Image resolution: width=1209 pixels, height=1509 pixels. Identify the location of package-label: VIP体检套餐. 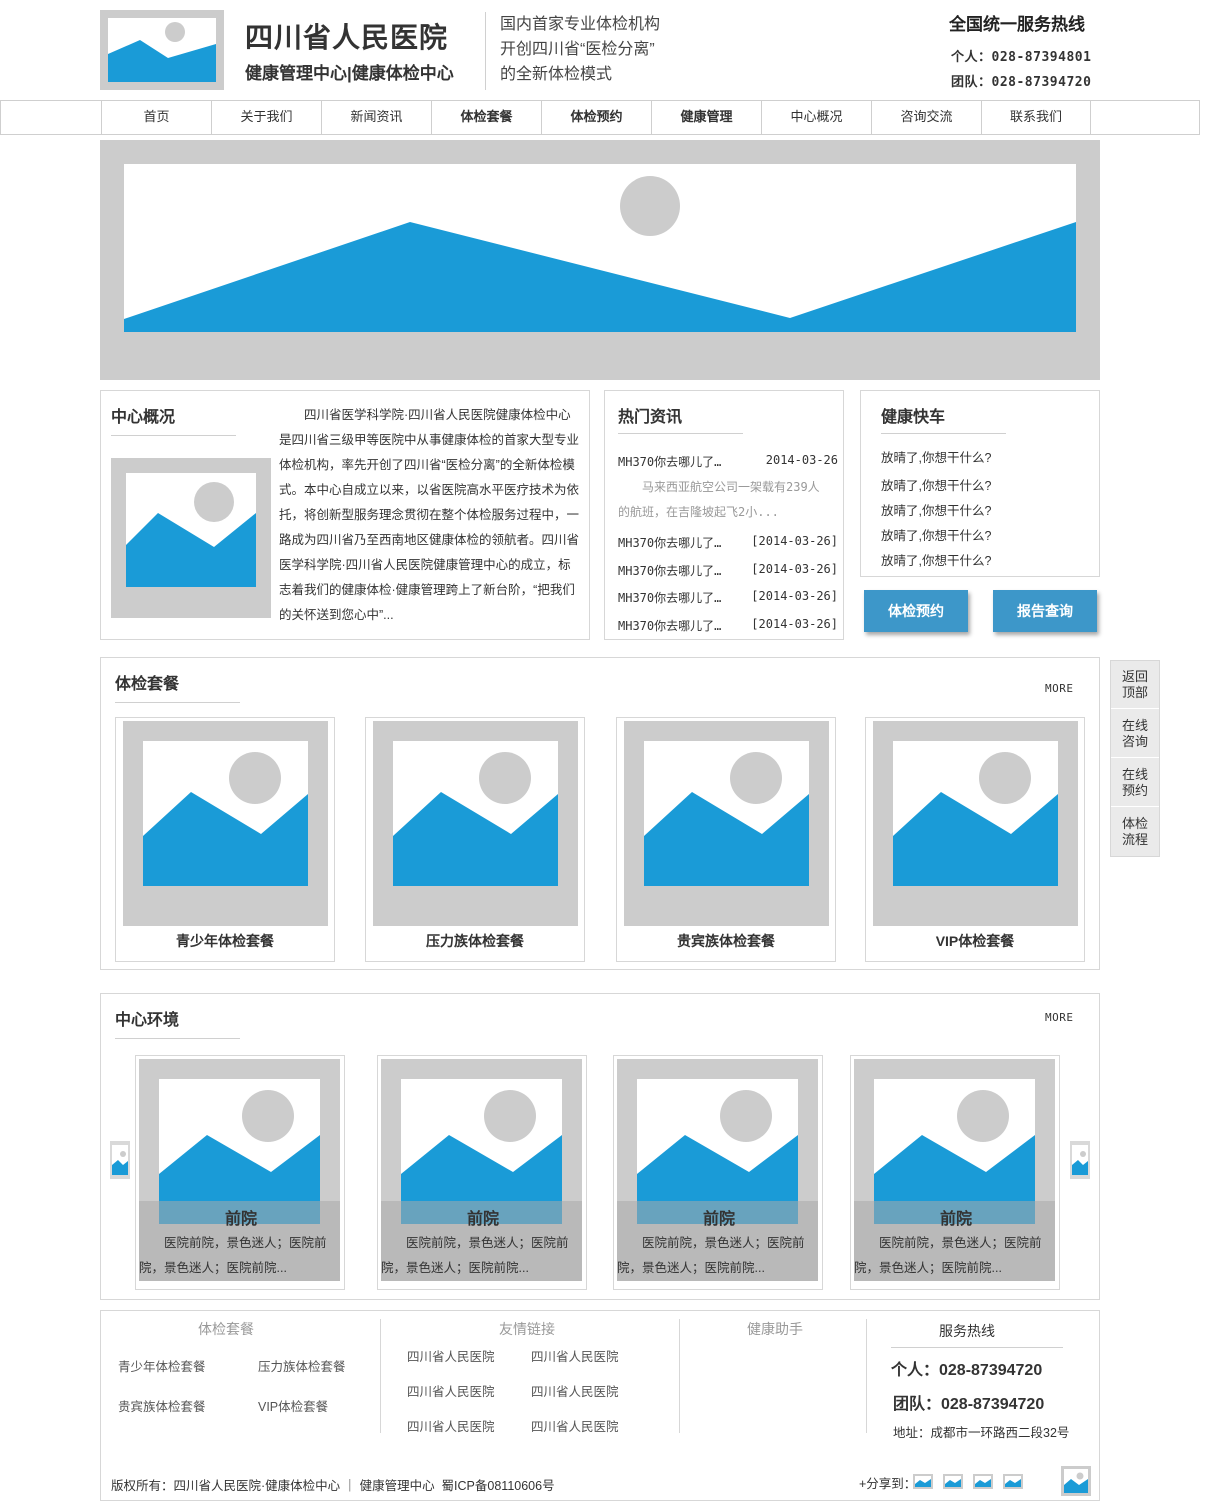
(975, 941).